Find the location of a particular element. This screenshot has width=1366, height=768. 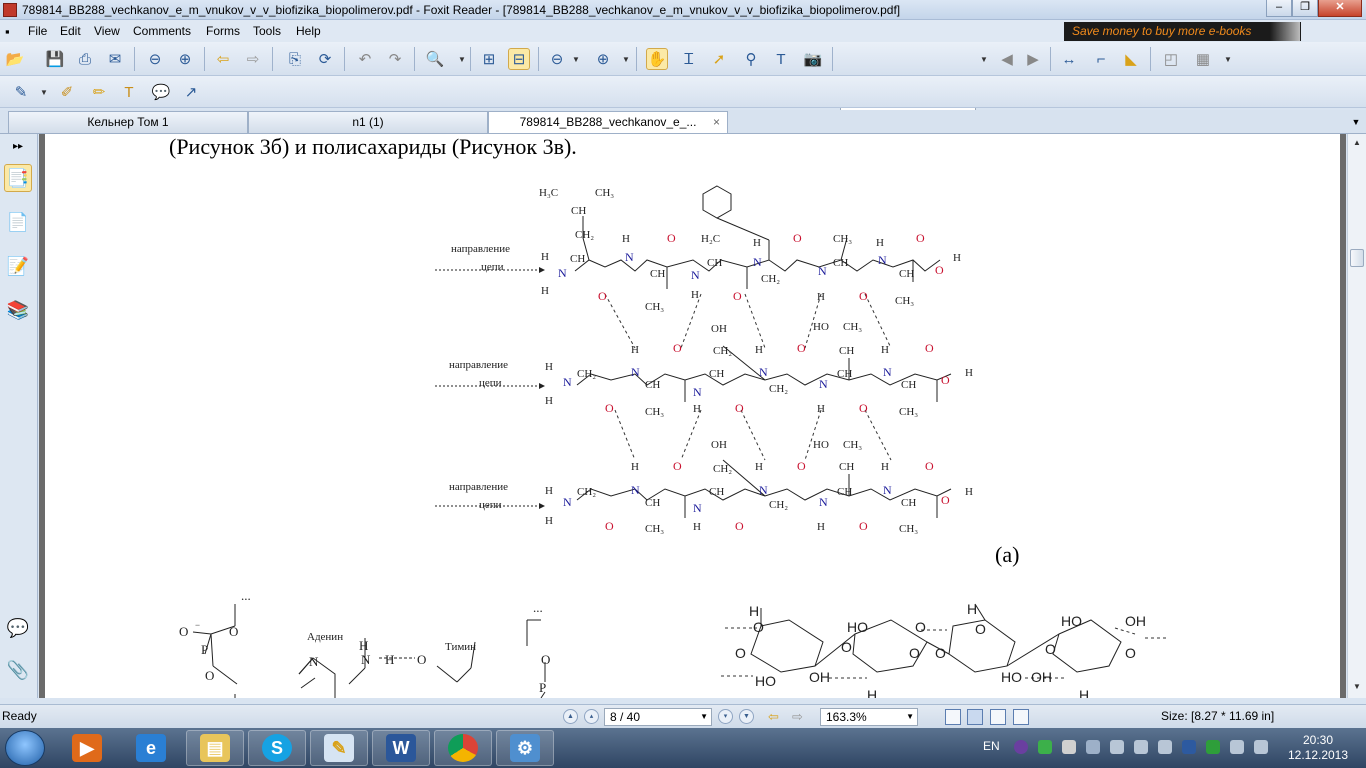

email-icon: ✉ is located at coordinates (115, 59).